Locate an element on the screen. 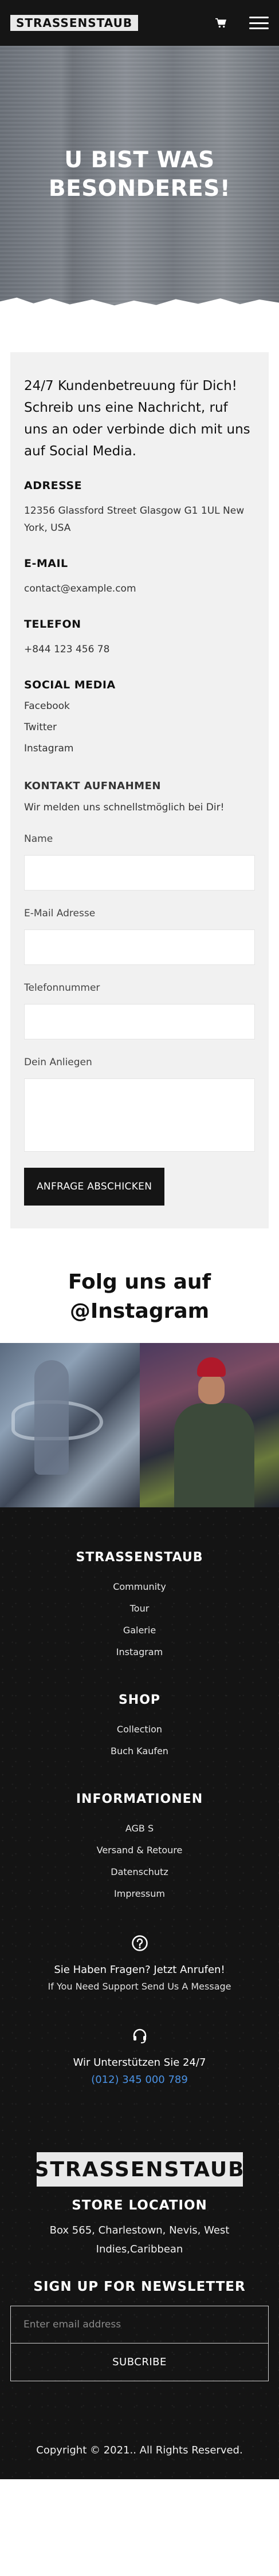  instagram-grid is located at coordinates (139, 1425).